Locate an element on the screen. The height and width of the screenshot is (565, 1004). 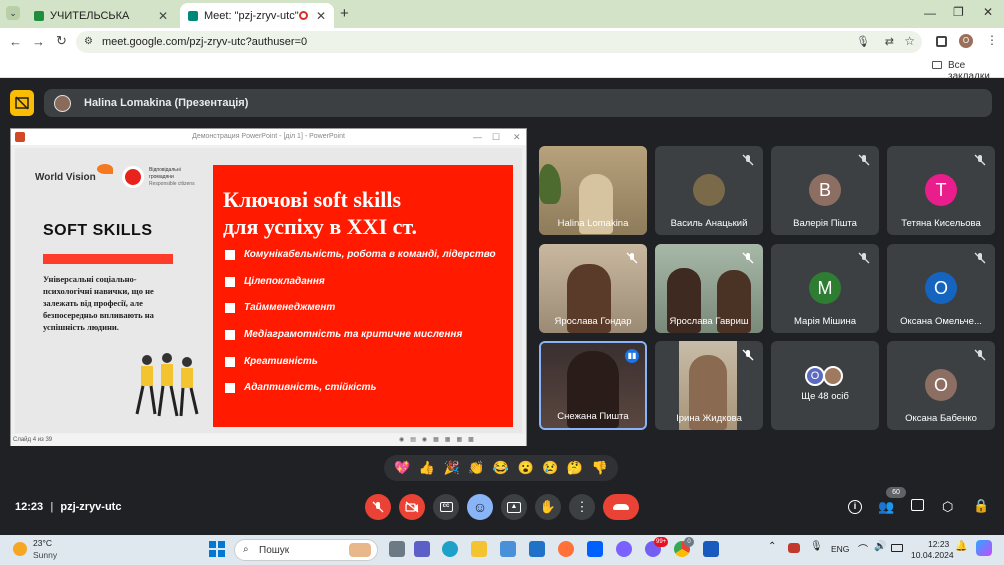
site-info-icon: ⚙ is located at coordinates (88, 41).